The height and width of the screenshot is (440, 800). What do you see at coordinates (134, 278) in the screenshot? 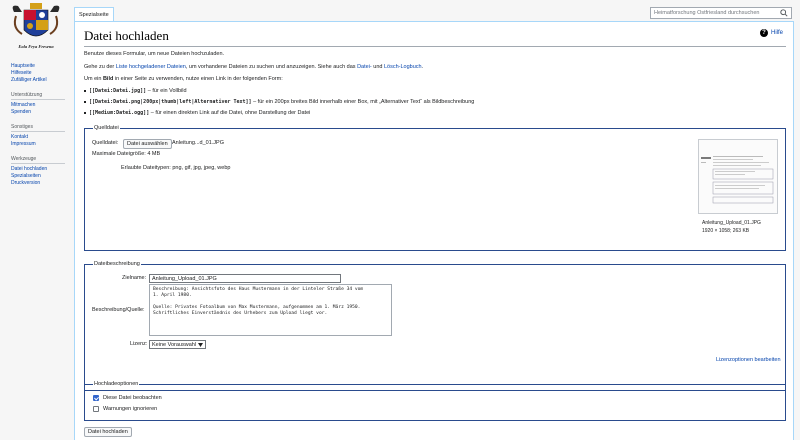
I see `target-name-label: Zielname:` at bounding box center [134, 278].